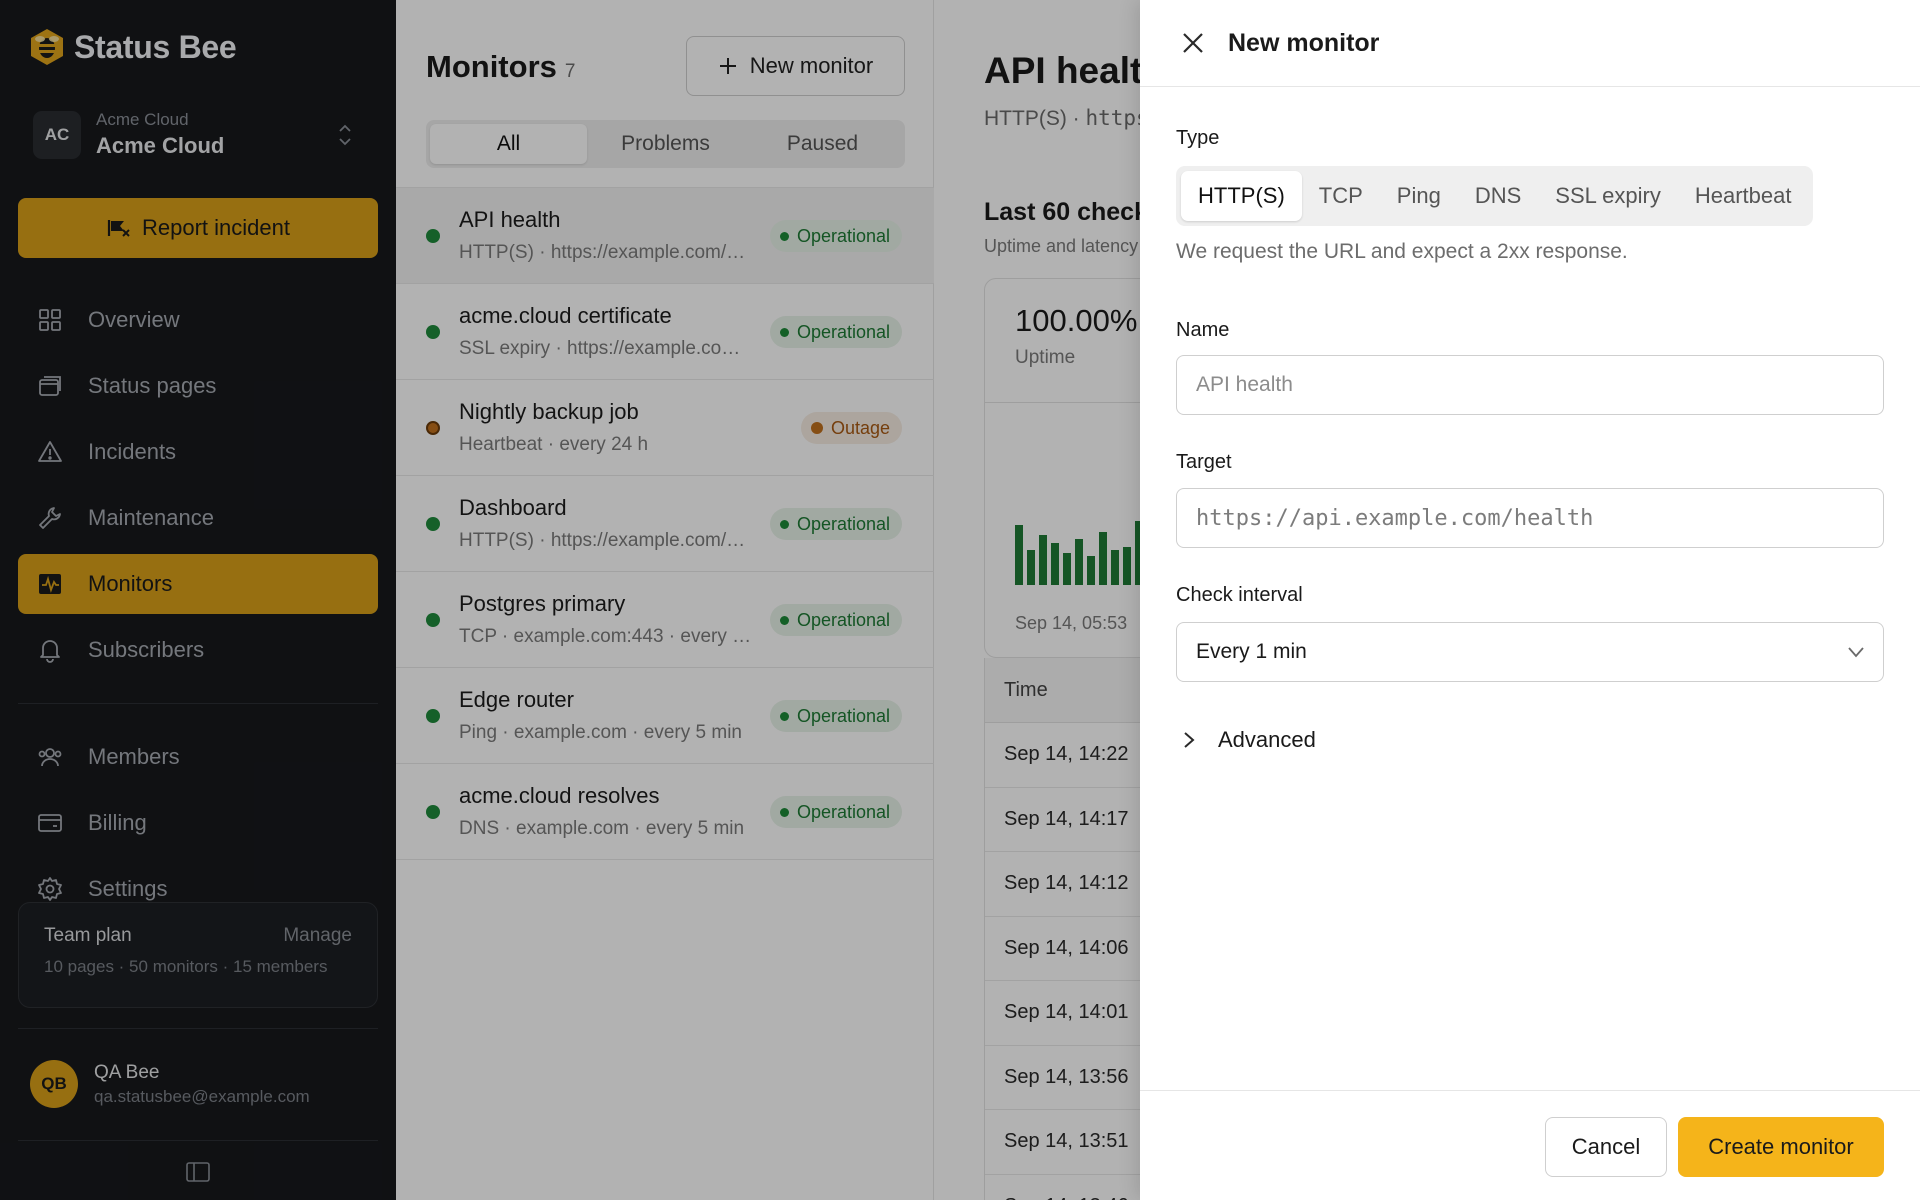 The width and height of the screenshot is (1920, 1200). What do you see at coordinates (1743, 196) in the screenshot?
I see `type-option-heartbeat: Heartbeat` at bounding box center [1743, 196].